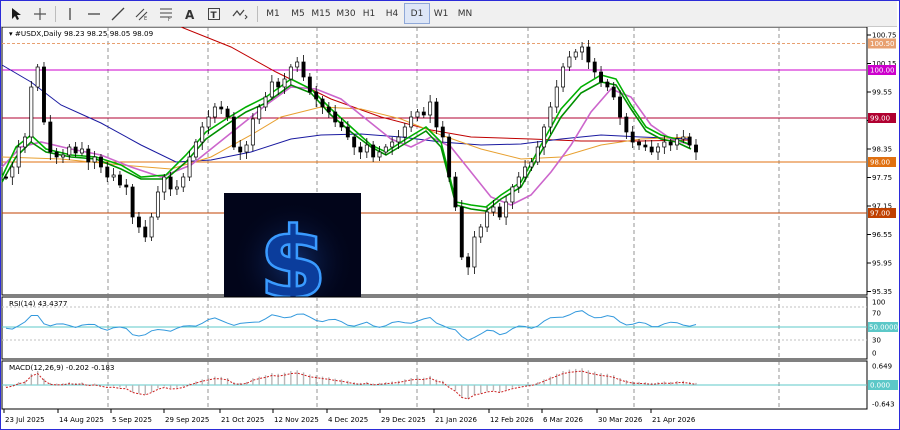 The height and width of the screenshot is (430, 900). Describe the element at coordinates (880, 163) in the screenshot. I see `level-price-tag-text: 98.00` at that location.